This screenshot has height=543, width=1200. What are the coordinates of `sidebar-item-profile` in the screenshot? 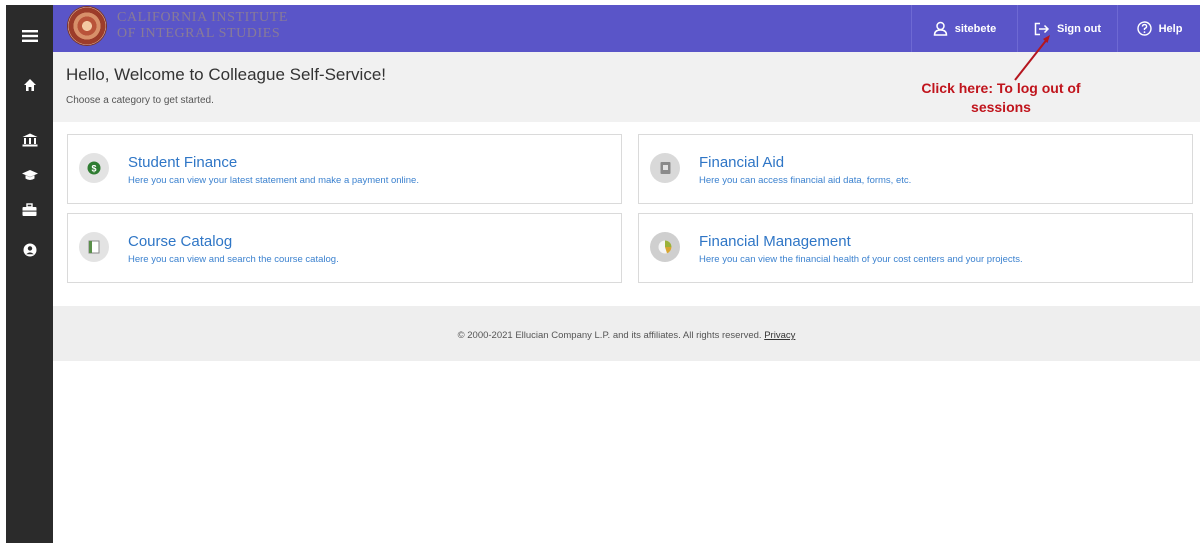 It's located at (29, 250).